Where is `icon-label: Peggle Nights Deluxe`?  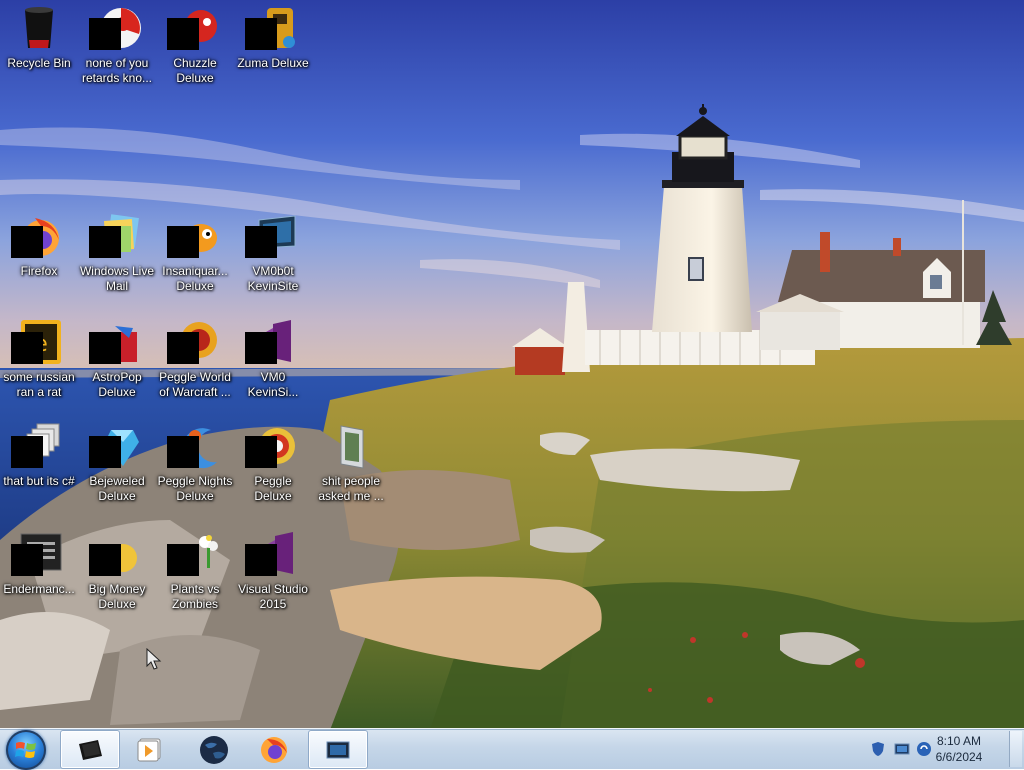 icon-label: Peggle Nights Deluxe is located at coordinates (195, 488).